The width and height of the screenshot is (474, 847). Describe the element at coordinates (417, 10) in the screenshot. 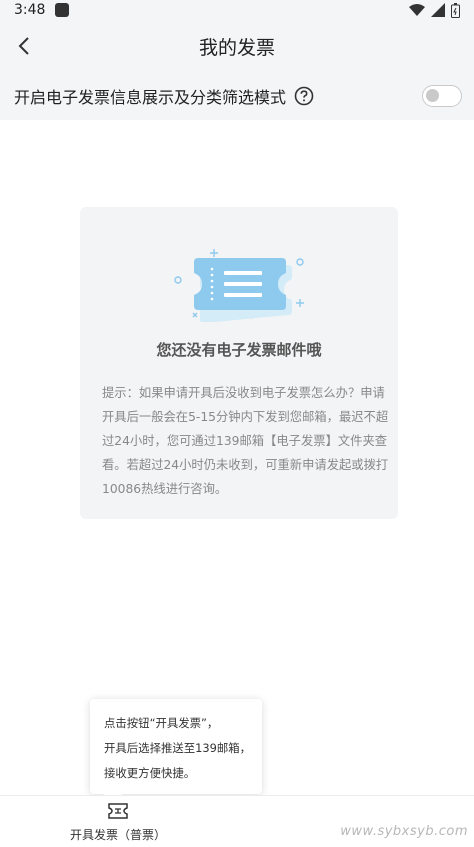

I see `wifi-icon` at that location.